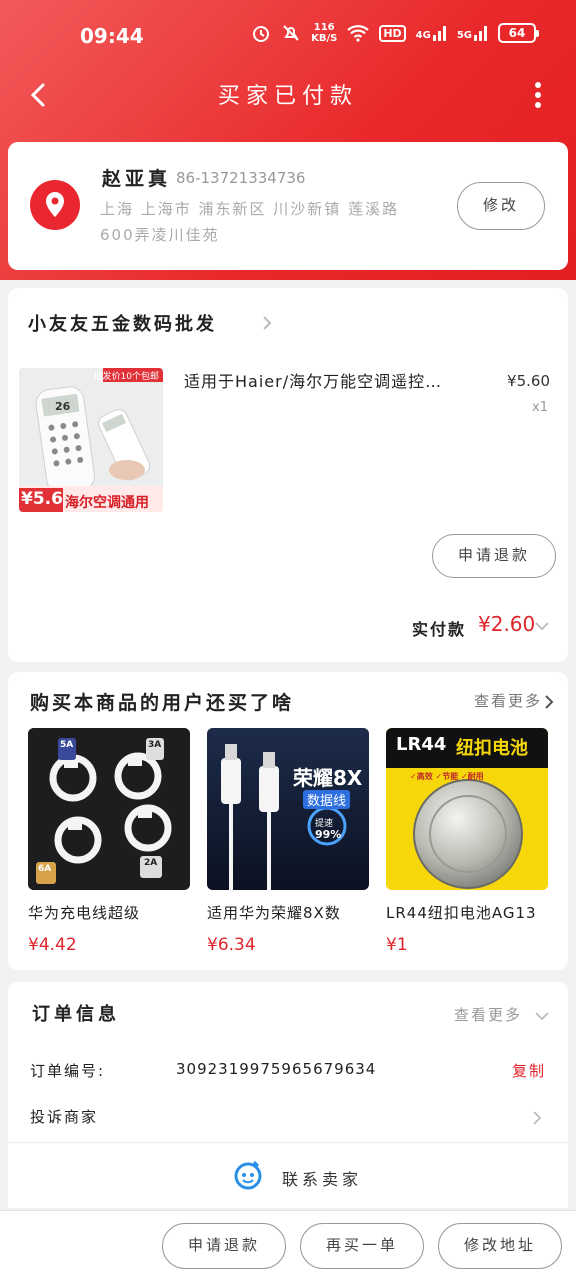  Describe the element at coordinates (76, 1014) in the screenshot. I see `order-info-title: 订单信息` at that location.